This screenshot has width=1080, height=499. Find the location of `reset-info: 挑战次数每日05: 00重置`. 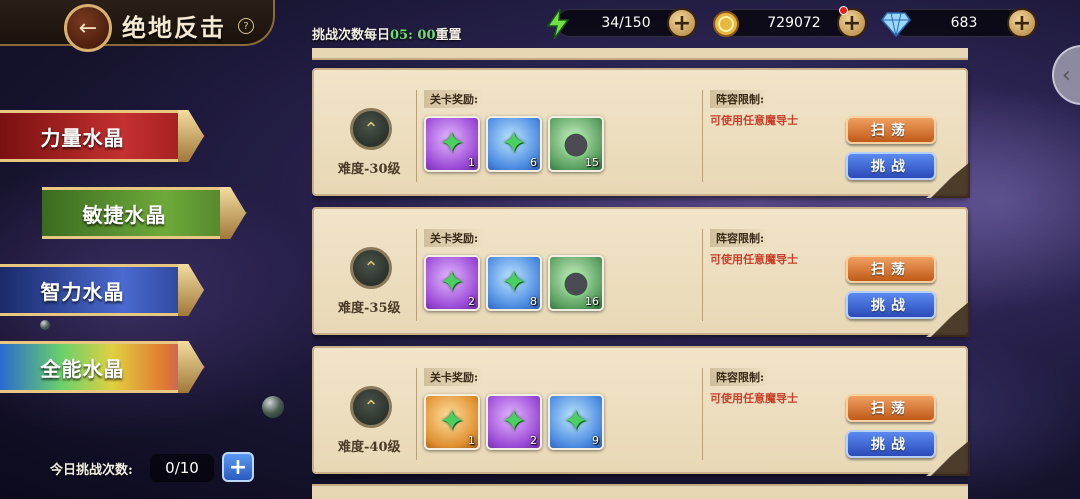

reset-info: 挑战次数每日05: 00重置 is located at coordinates (387, 33).